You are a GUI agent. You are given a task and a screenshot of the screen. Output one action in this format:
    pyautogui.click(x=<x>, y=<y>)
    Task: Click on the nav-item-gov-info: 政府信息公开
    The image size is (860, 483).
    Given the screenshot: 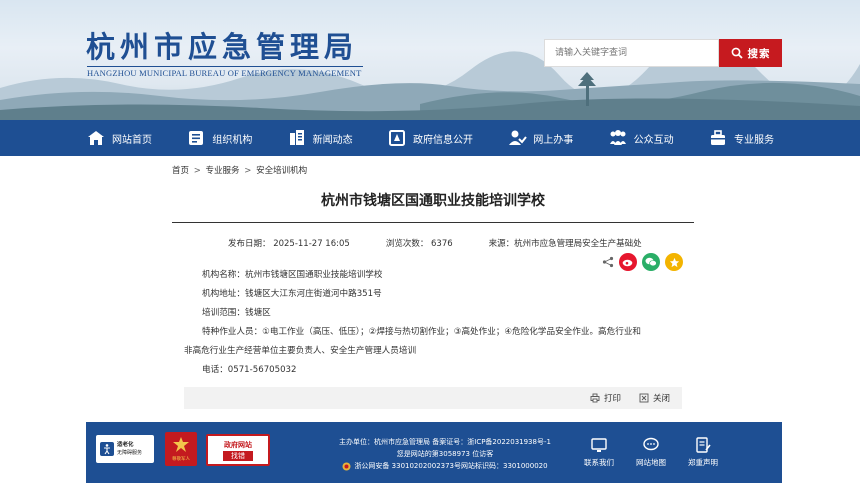 What is the action you would take?
    pyautogui.click(x=430, y=138)
    